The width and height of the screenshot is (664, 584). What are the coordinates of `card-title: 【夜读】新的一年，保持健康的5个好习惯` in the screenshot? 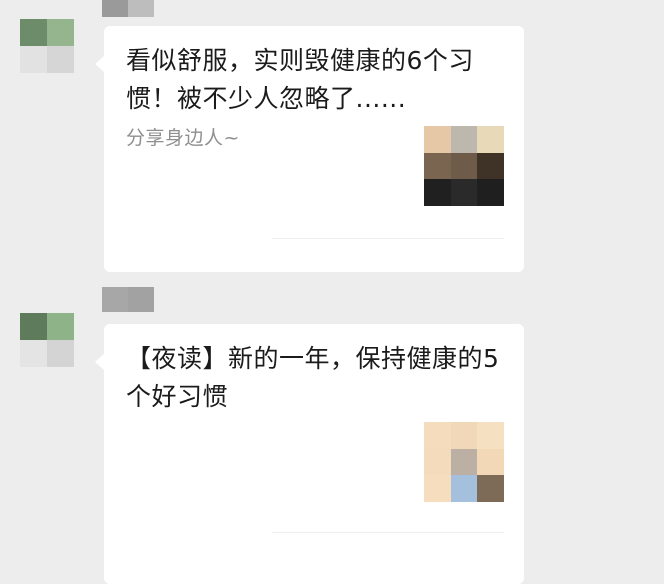 It's located at (313, 377).